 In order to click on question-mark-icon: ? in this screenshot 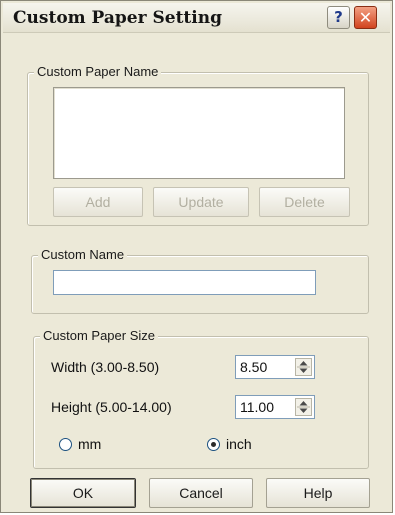, I will do `click(338, 17)`.